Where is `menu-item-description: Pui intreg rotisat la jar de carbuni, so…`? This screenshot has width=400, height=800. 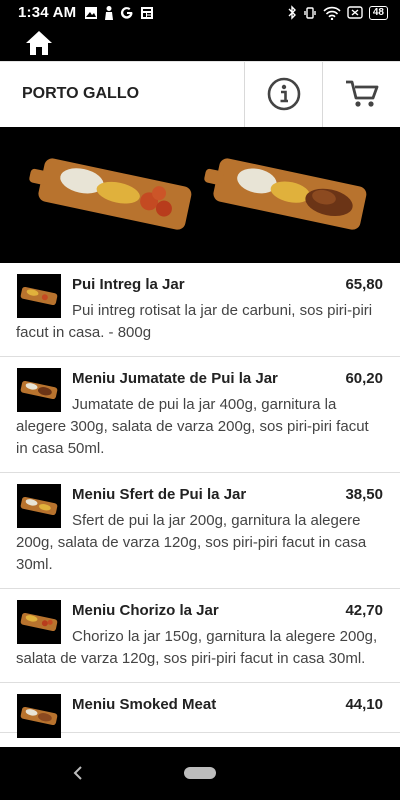
menu-item-description: Pui intreg rotisat la jar de carbuni, so… is located at coordinates (194, 321).